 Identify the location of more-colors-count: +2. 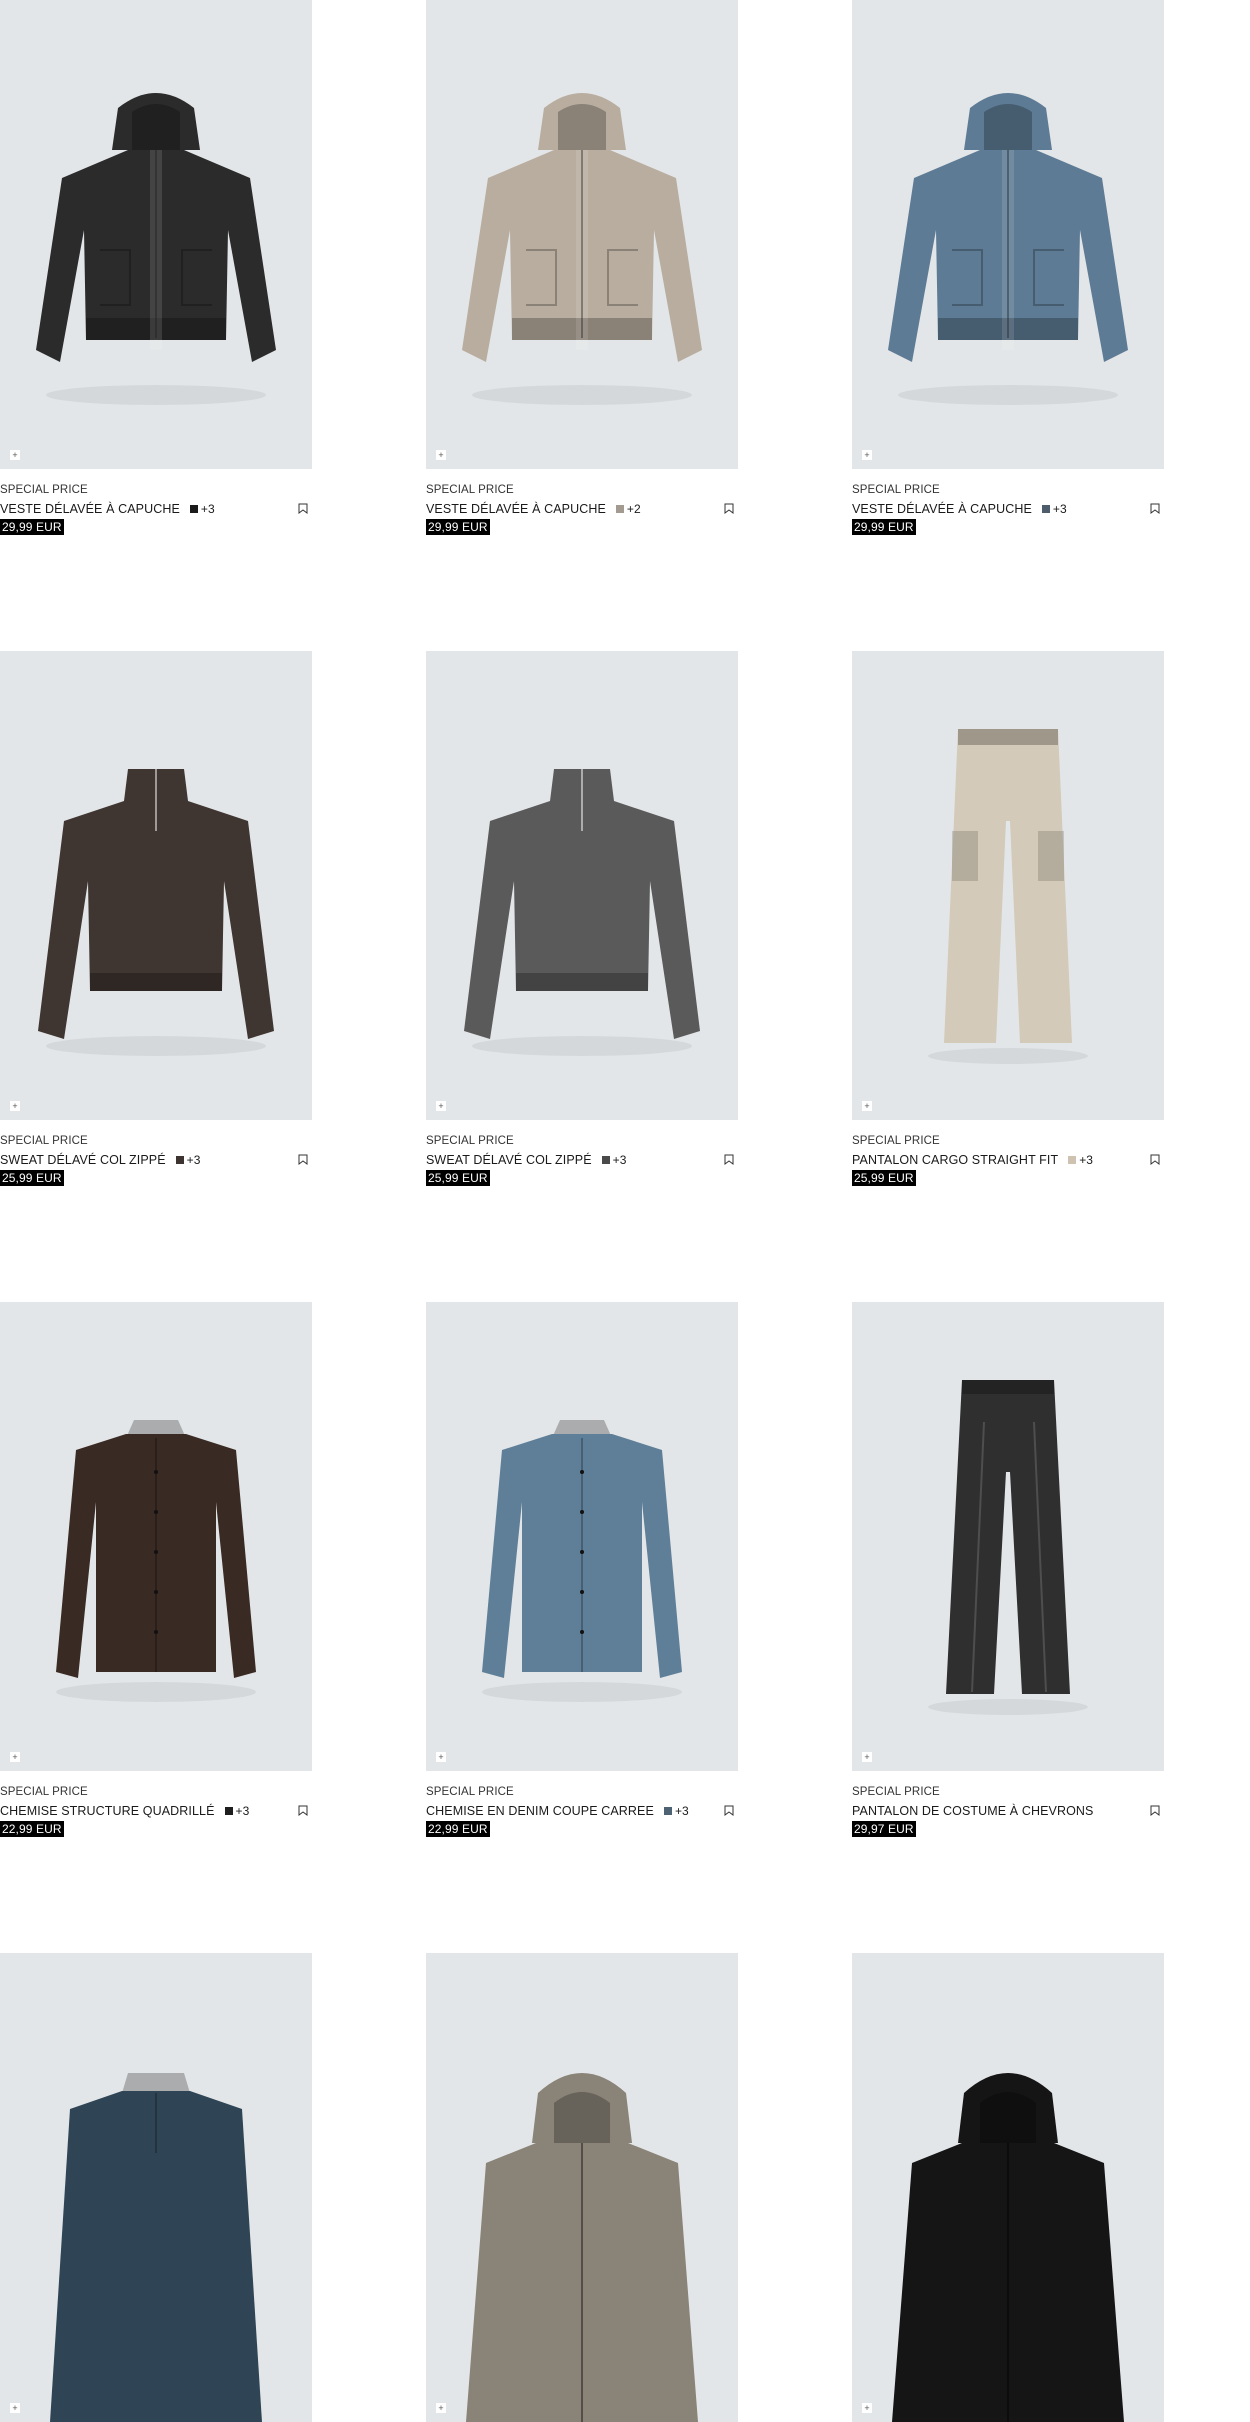
(634, 509).